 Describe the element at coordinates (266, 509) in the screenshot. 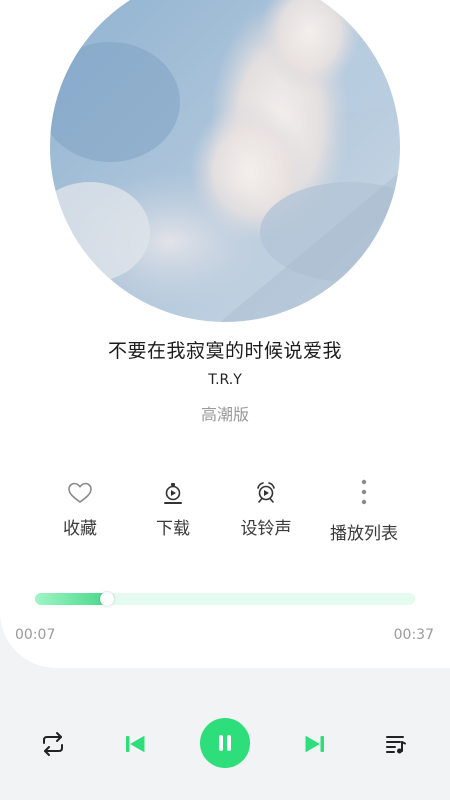

I see `ringtone-button: 设铃声` at that location.